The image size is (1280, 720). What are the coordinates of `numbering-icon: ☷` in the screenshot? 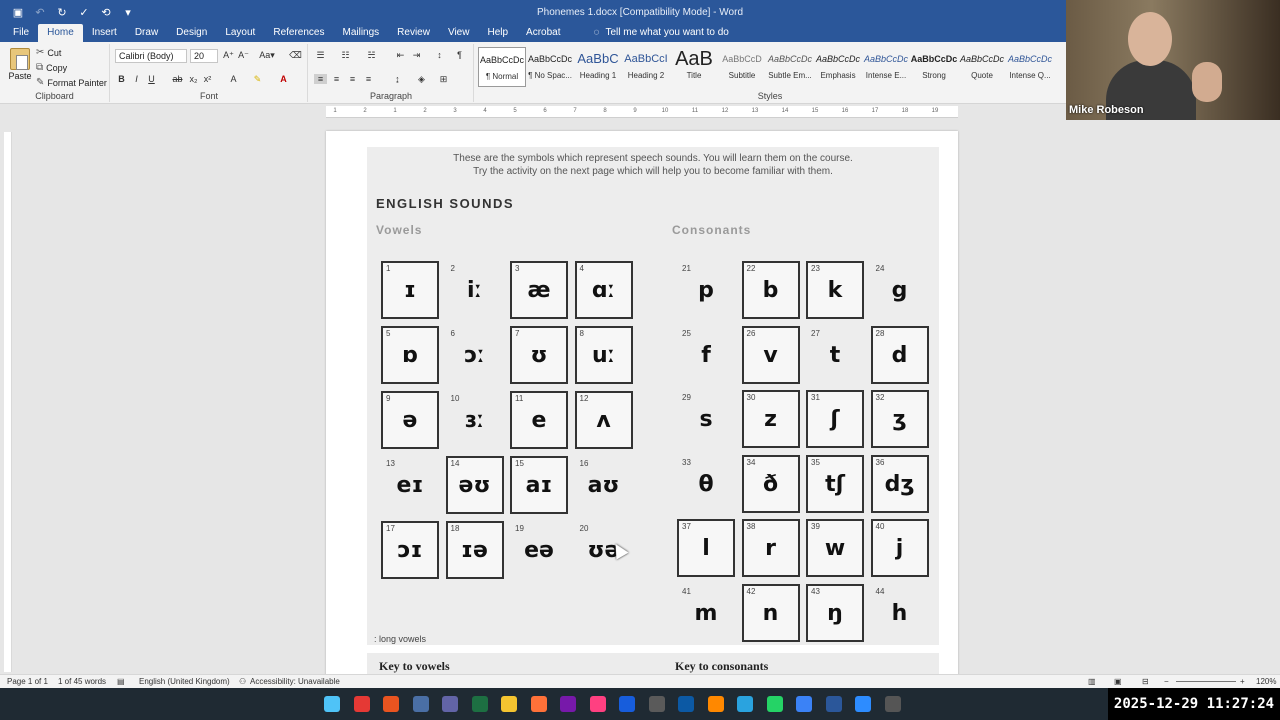 It's located at (345, 55).